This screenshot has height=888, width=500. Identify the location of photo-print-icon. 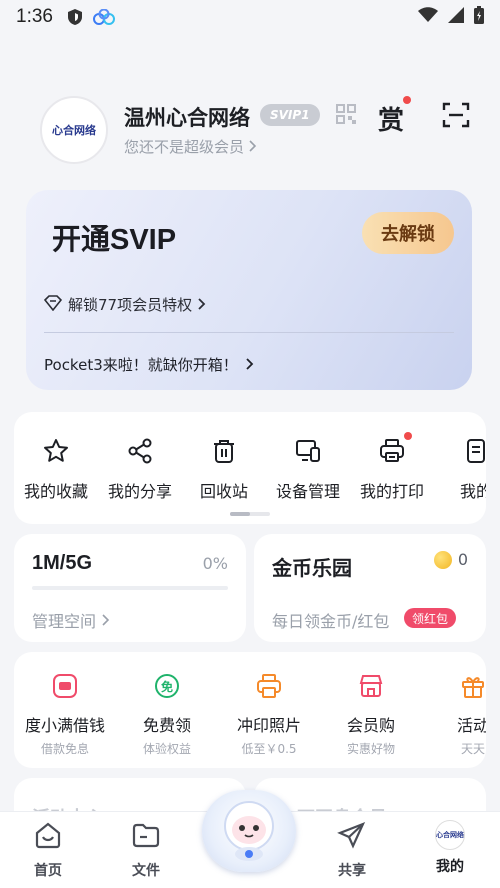
(269, 686).